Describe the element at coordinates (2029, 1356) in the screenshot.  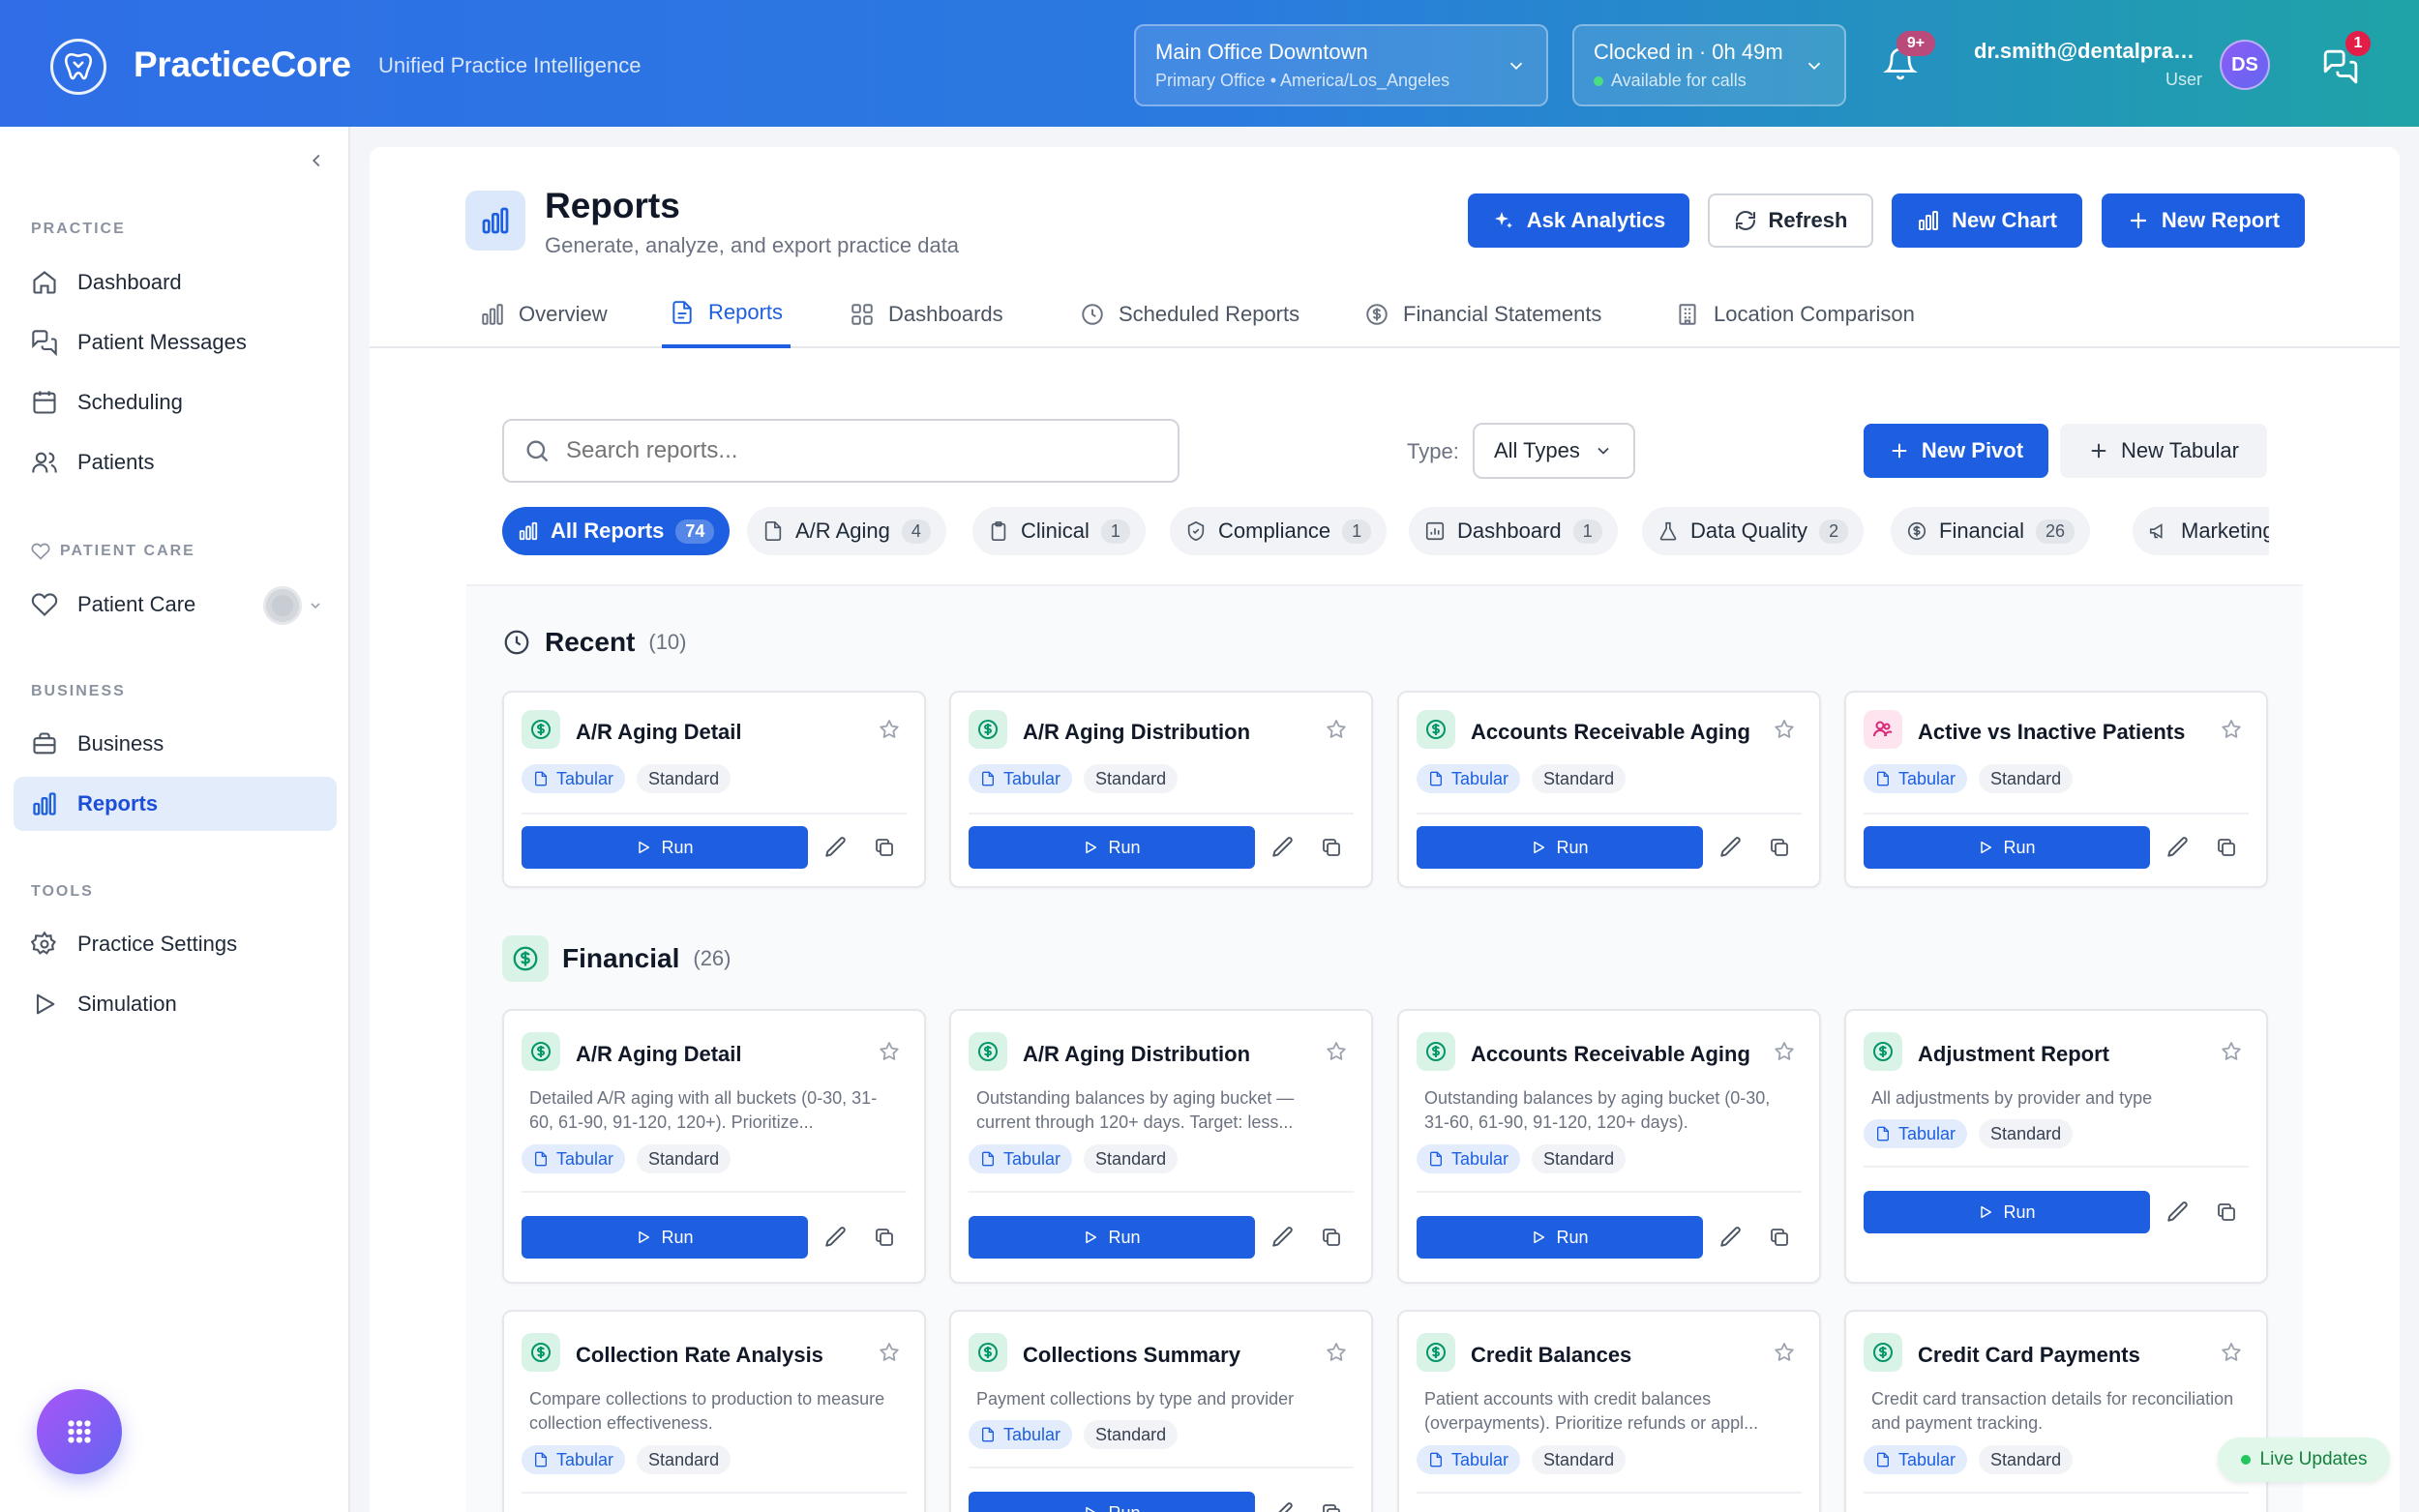
I see `report-title: Credit Card Payments` at that location.